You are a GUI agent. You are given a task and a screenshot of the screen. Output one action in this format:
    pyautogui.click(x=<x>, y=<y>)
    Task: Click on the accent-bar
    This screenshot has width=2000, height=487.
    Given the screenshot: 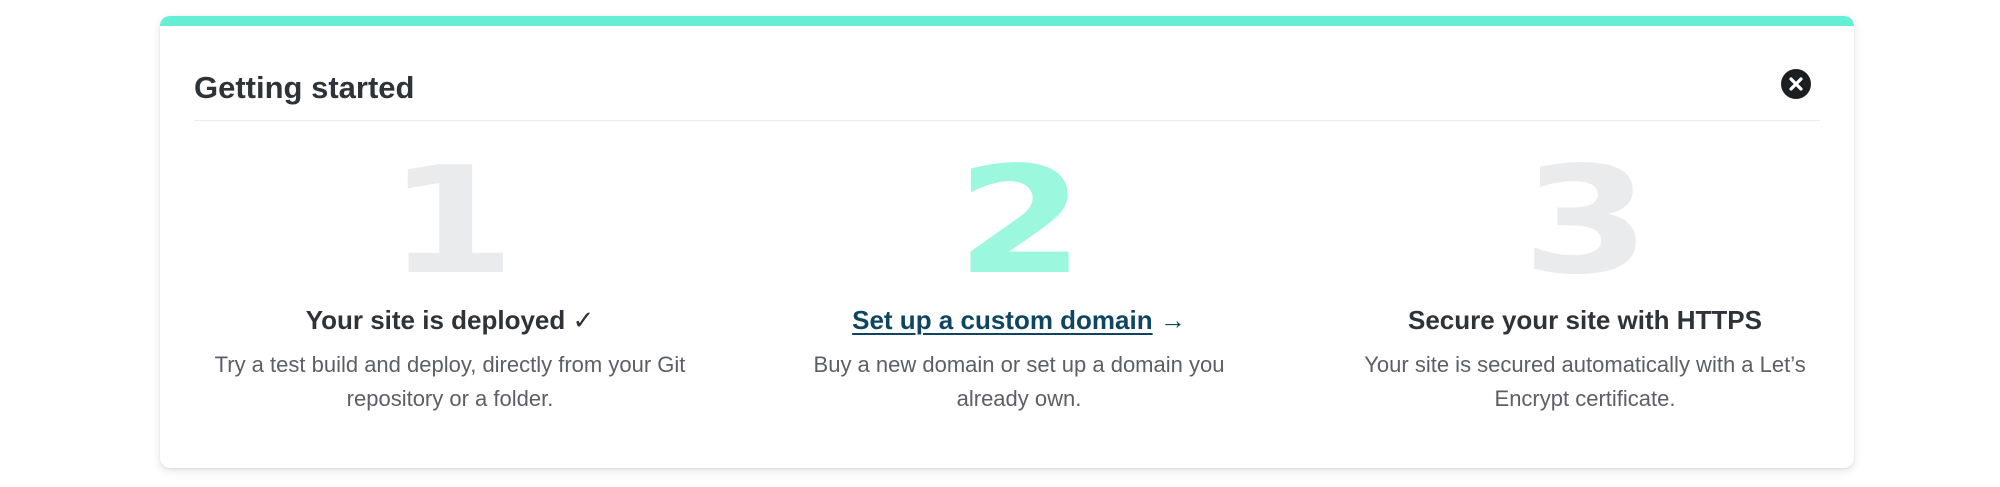 What is the action you would take?
    pyautogui.click(x=1007, y=21)
    